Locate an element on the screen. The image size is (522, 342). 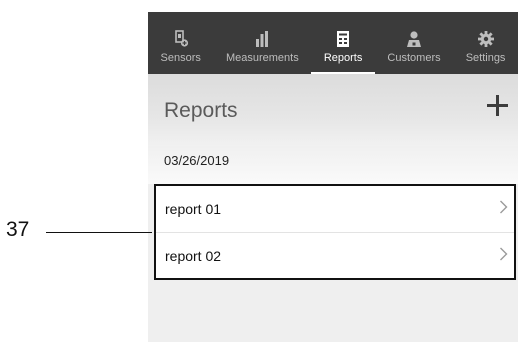
report-name: report 01 is located at coordinates (193, 209).